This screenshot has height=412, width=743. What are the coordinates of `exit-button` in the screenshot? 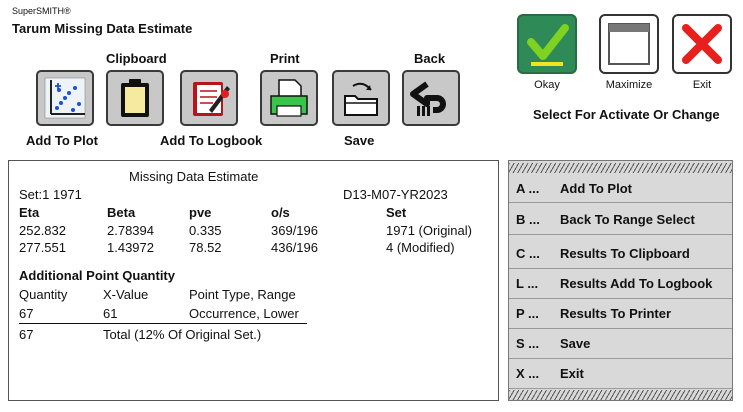 It's located at (702, 44).